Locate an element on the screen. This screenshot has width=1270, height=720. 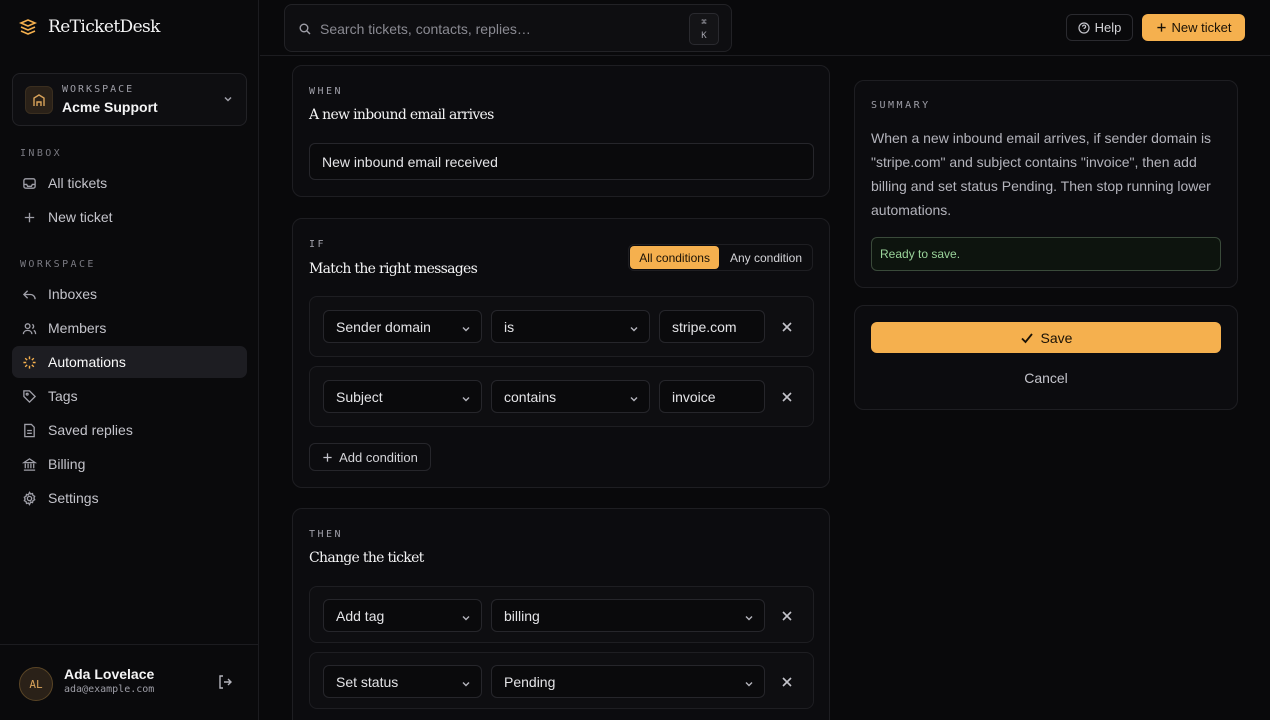
if-title: Match the right messages is located at coordinates (393, 269).